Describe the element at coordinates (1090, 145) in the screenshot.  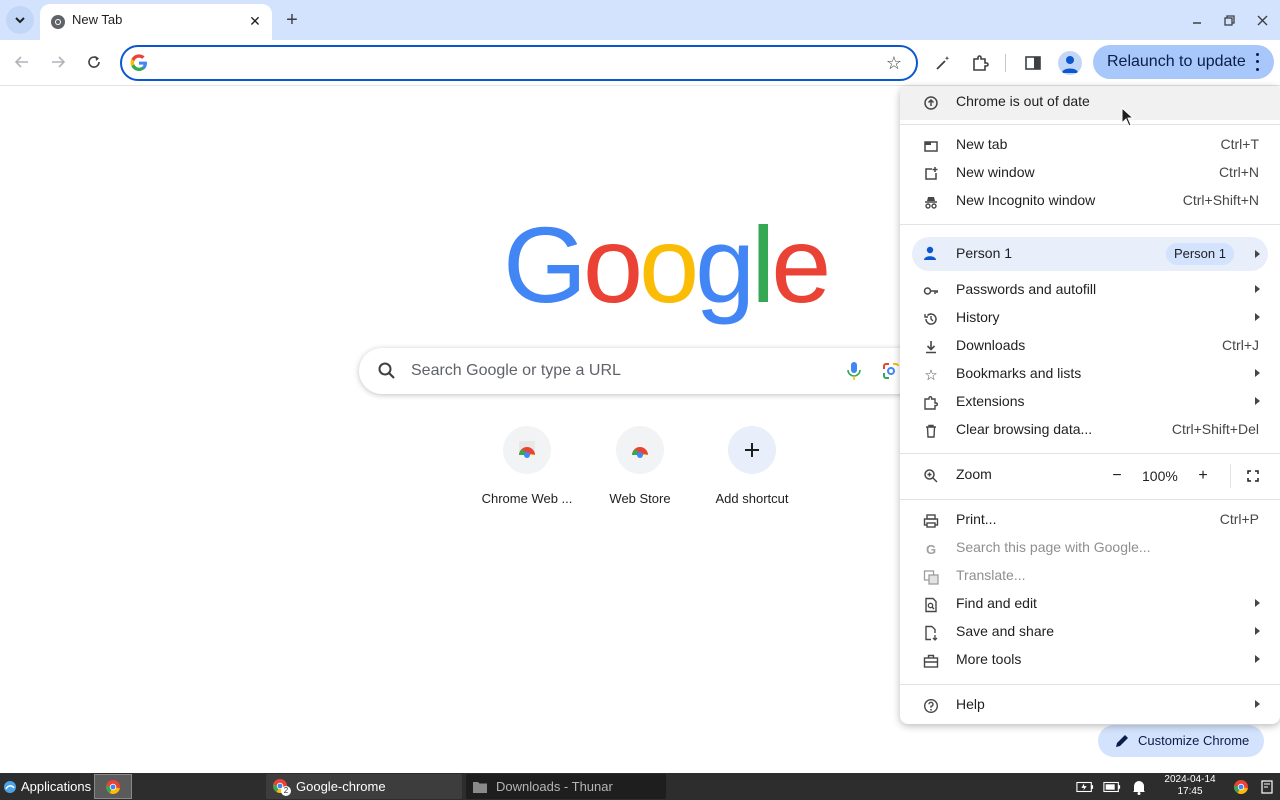
I see `menu-item-new-tab: New tab Ctrl+T` at that location.